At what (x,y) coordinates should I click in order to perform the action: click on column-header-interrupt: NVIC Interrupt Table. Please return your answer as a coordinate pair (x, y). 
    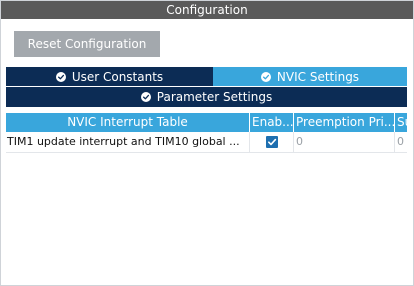
    Looking at the image, I should click on (128, 122).